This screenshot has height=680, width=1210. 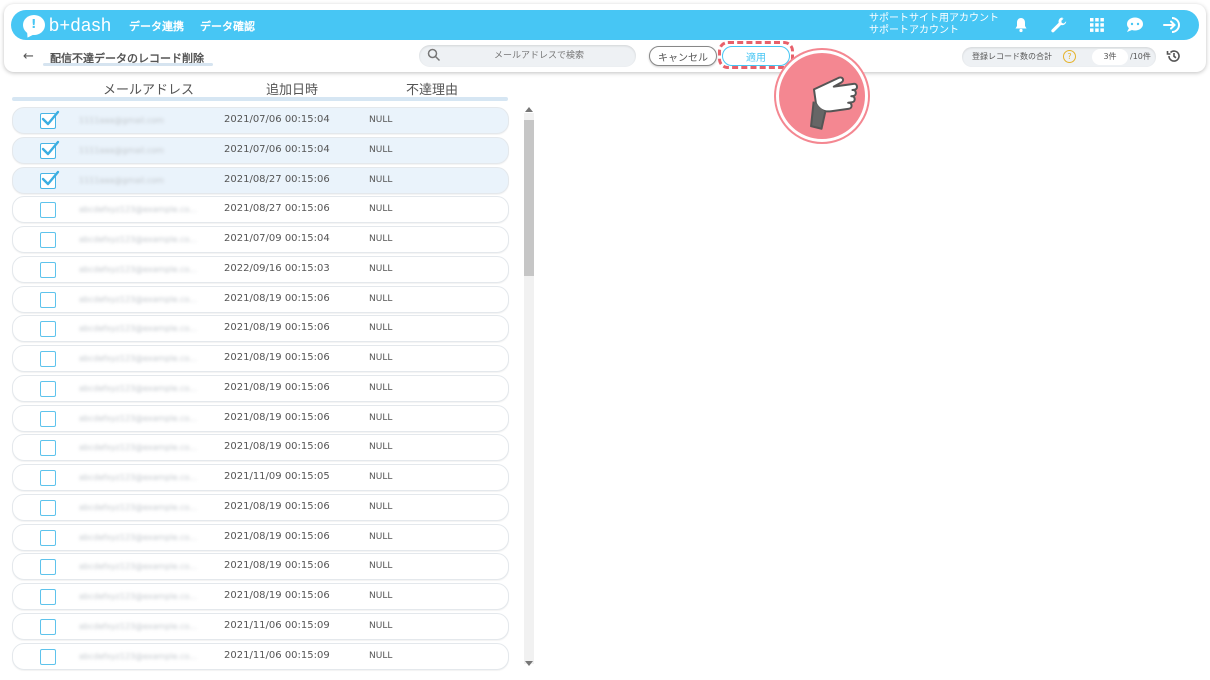 I want to click on scrollbar, so click(x=529, y=389).